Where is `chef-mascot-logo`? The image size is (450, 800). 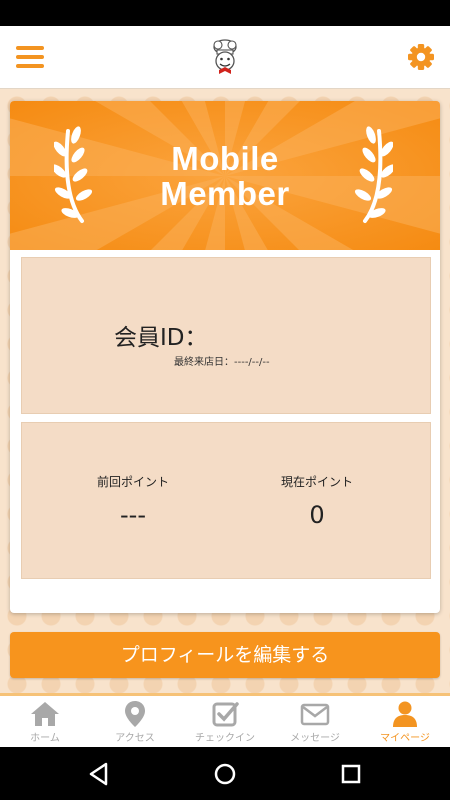
chef-mascot-logo is located at coordinates (225, 56).